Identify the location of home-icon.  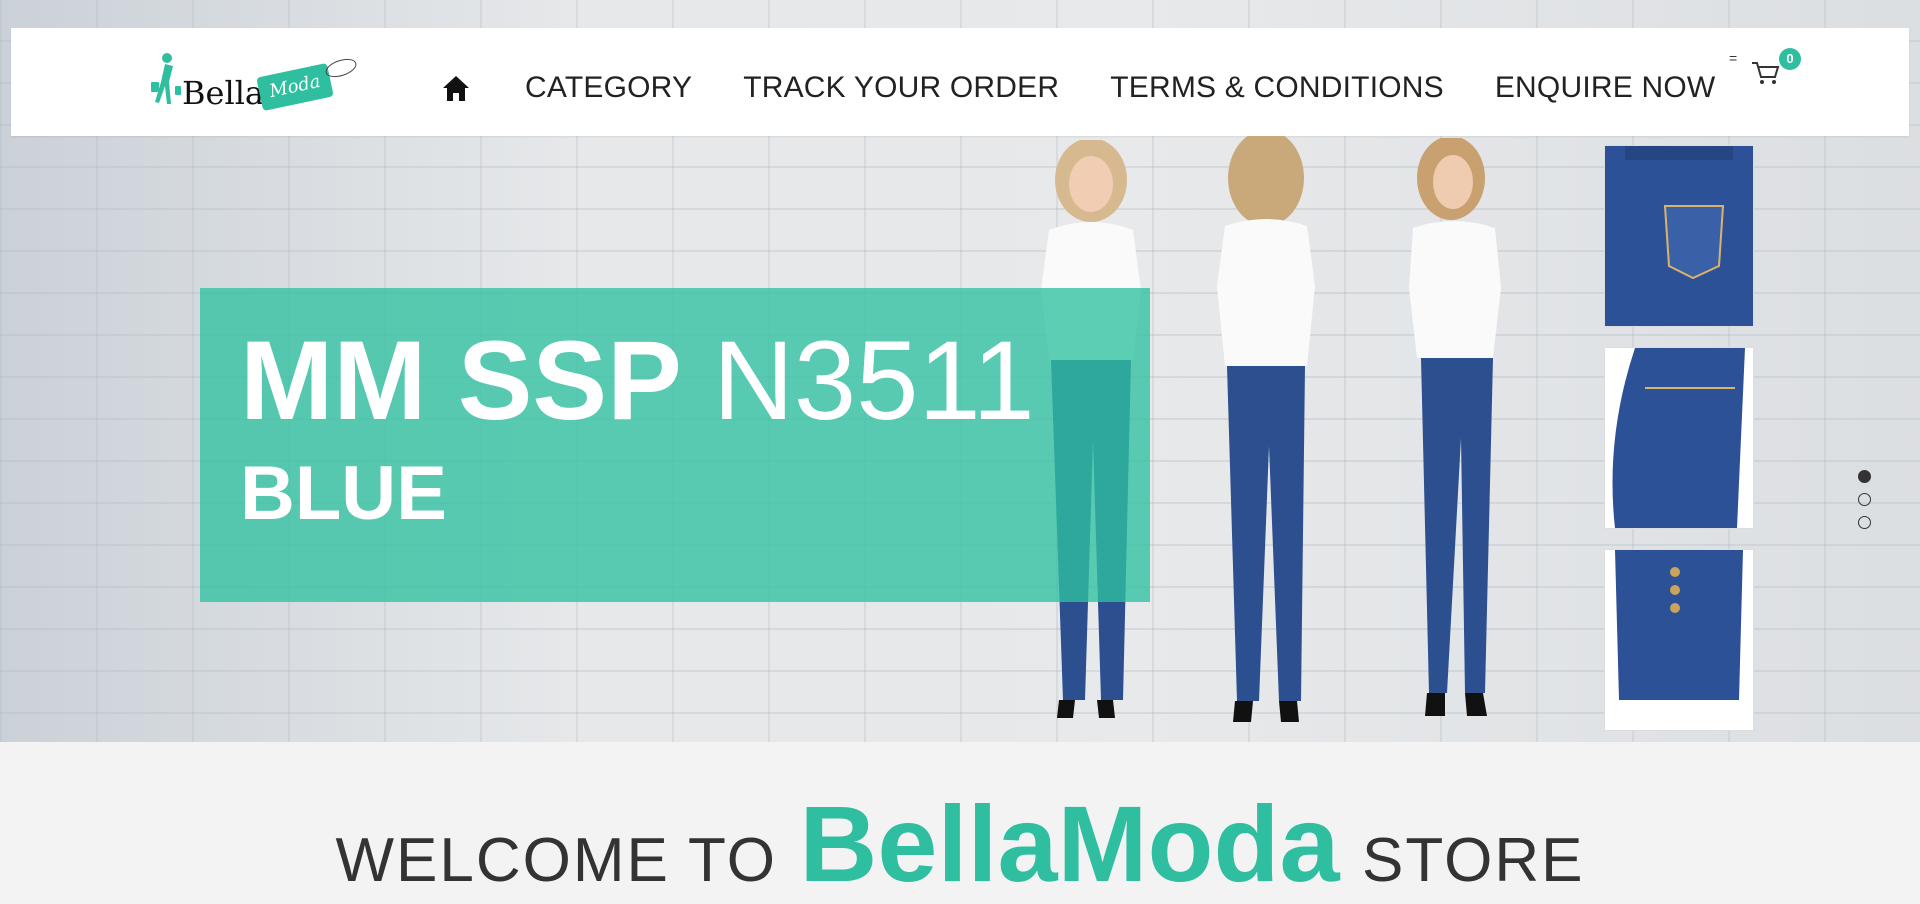
(459, 88).